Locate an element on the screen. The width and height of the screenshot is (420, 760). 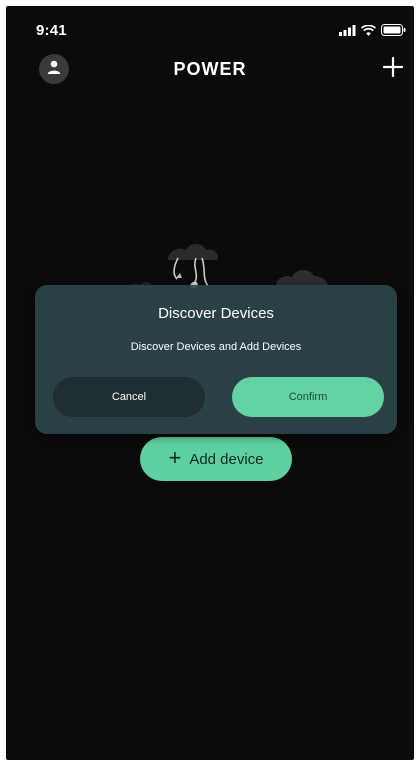
add-button is located at coordinates (393, 69).